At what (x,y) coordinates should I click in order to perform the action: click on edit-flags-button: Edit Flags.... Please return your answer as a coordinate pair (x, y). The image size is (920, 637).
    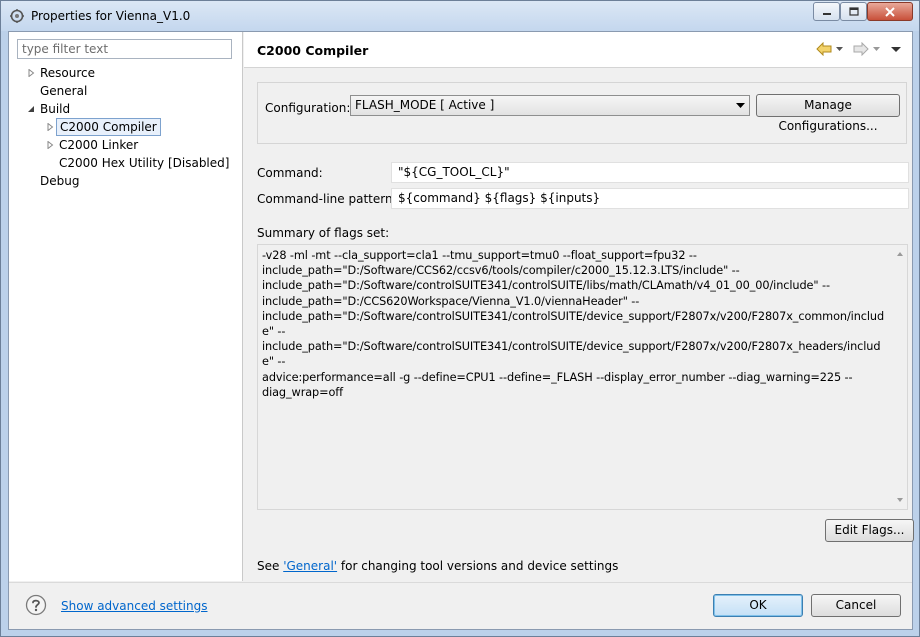
    Looking at the image, I should click on (869, 530).